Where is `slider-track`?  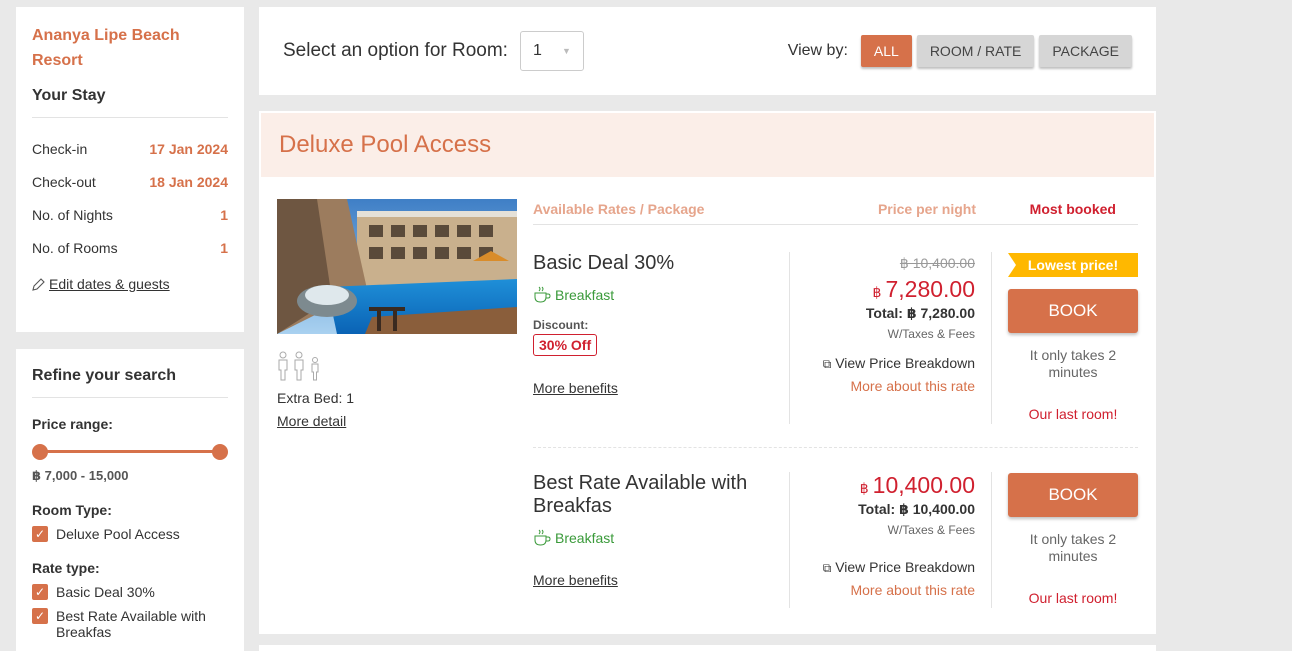 slider-track is located at coordinates (130, 451).